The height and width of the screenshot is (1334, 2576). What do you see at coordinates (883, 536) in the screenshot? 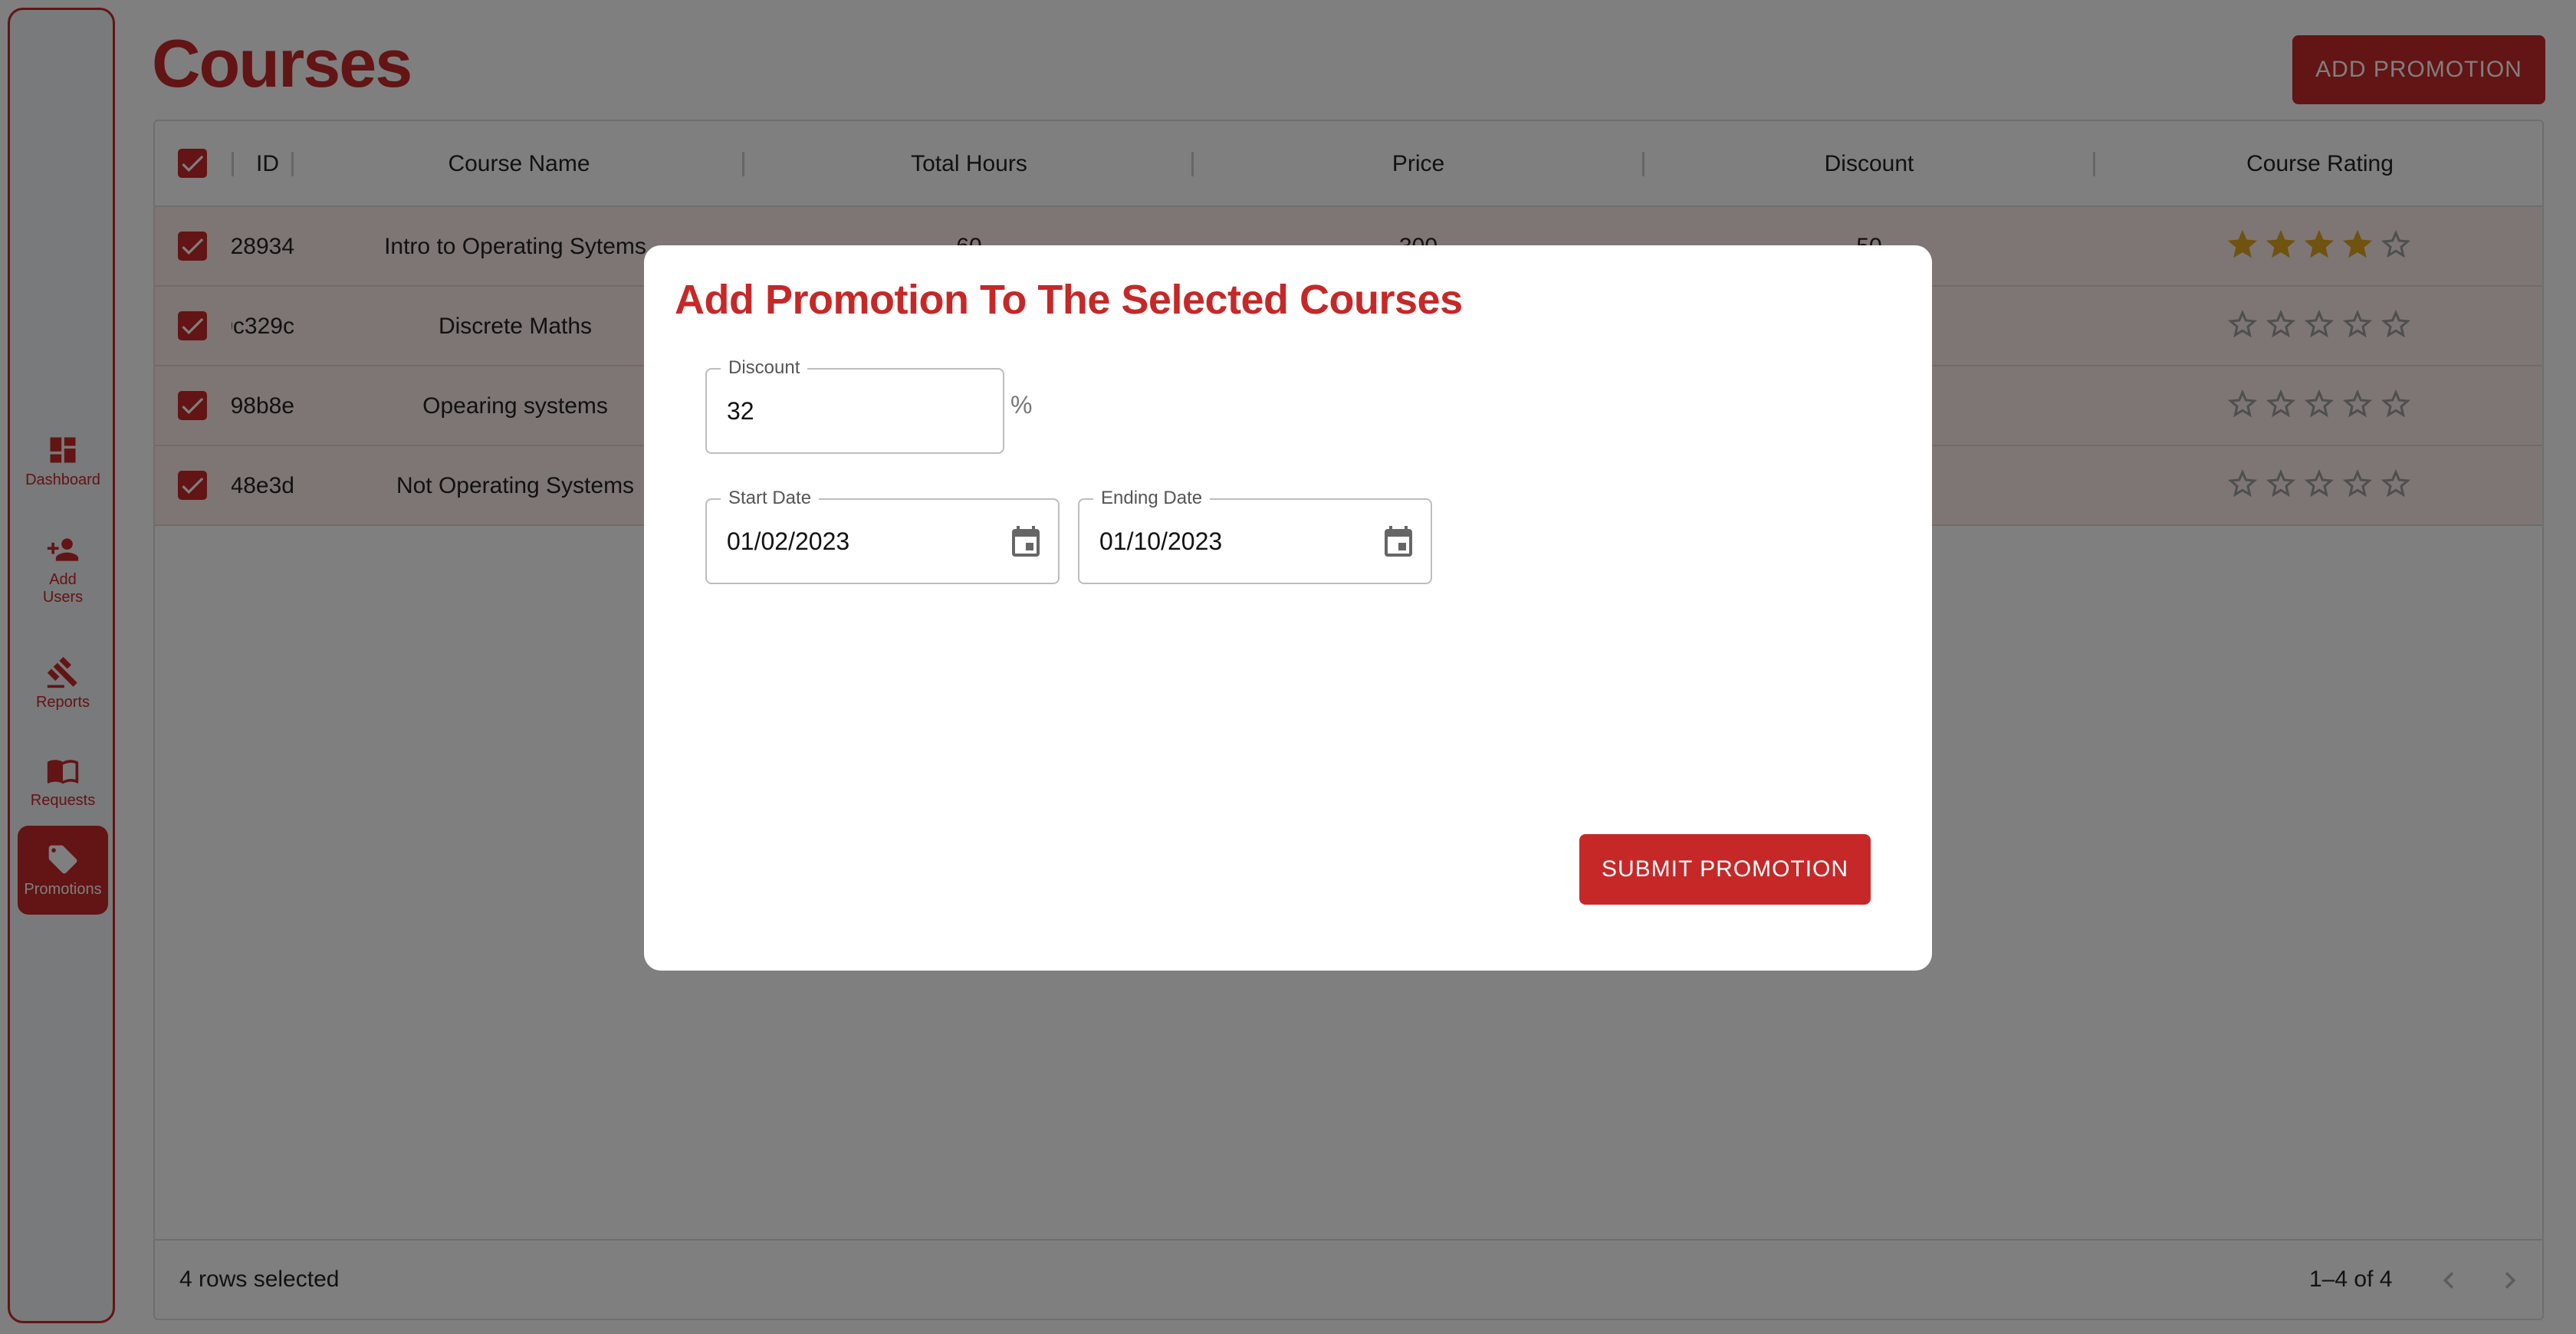
I see `start-date-field: Start Date 01/02/2023` at bounding box center [883, 536].